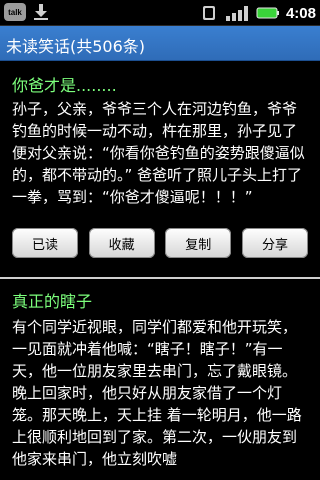 The width and height of the screenshot is (320, 480). Describe the element at coordinates (15, 12) in the screenshot. I see `talk-icon: talk` at that location.